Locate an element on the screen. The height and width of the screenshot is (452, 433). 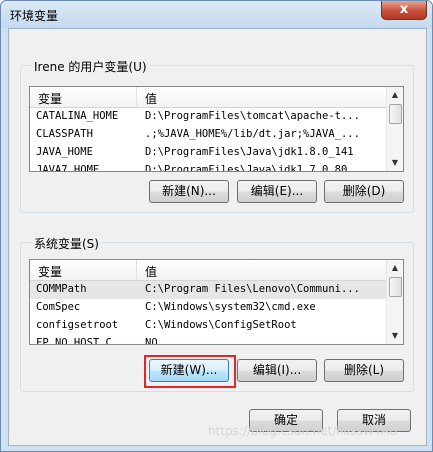
variable-name: CLASSPATH is located at coordinates (64, 134).